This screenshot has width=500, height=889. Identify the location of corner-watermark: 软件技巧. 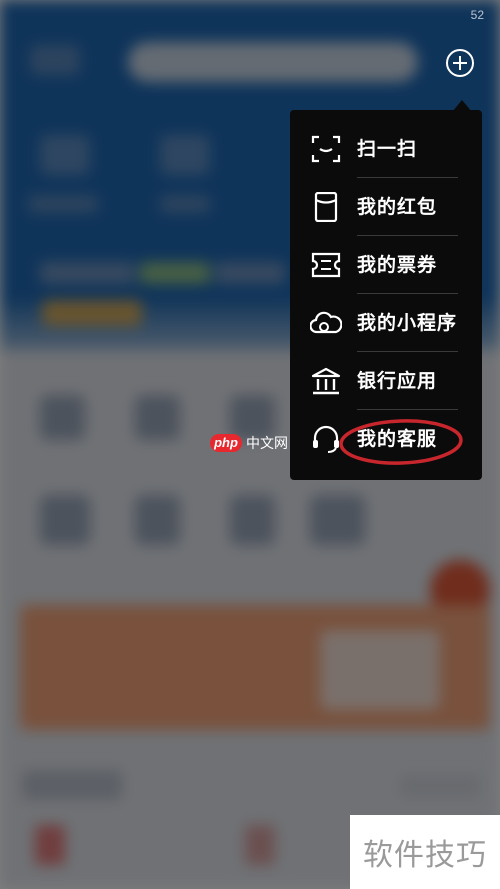
(425, 852).